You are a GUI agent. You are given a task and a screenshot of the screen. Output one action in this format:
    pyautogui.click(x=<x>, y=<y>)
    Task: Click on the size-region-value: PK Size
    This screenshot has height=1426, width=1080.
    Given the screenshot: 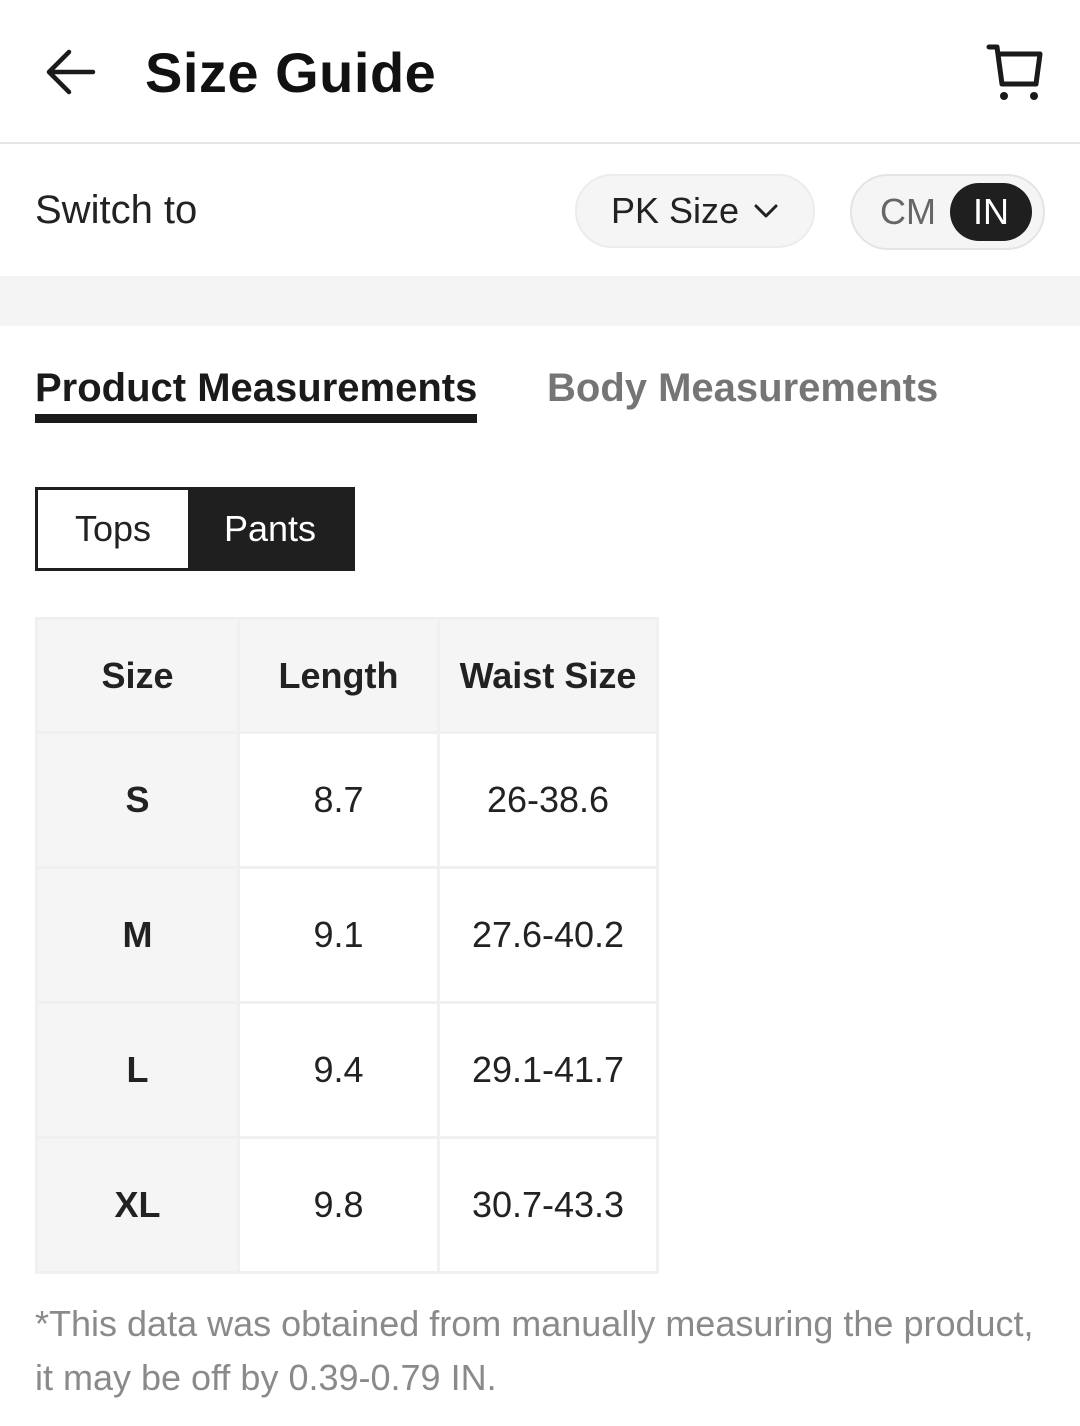 What is the action you would take?
    pyautogui.click(x=675, y=210)
    